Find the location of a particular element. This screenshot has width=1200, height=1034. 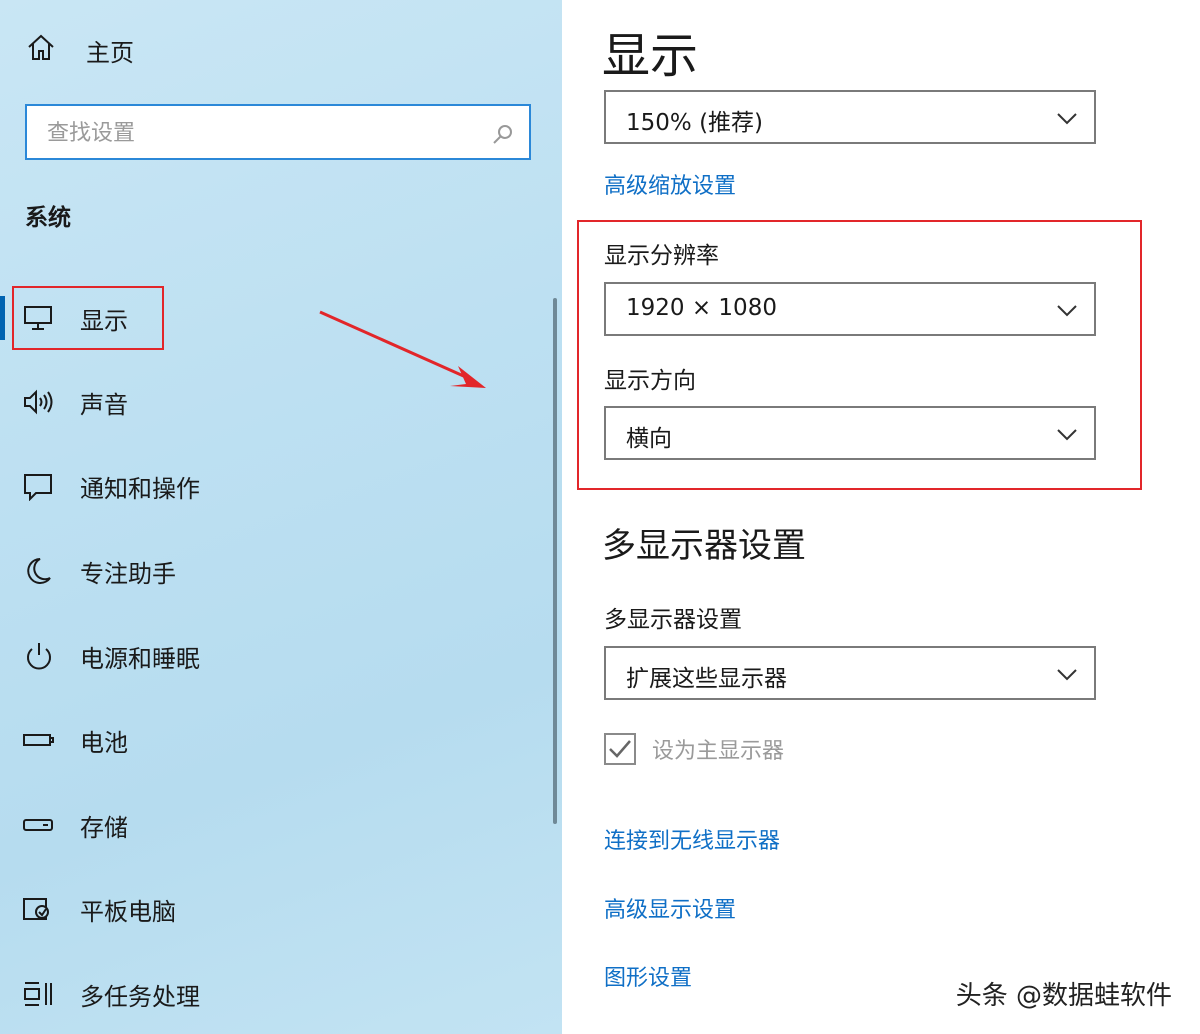

sidebar-scrollbar is located at coordinates (555, 561).